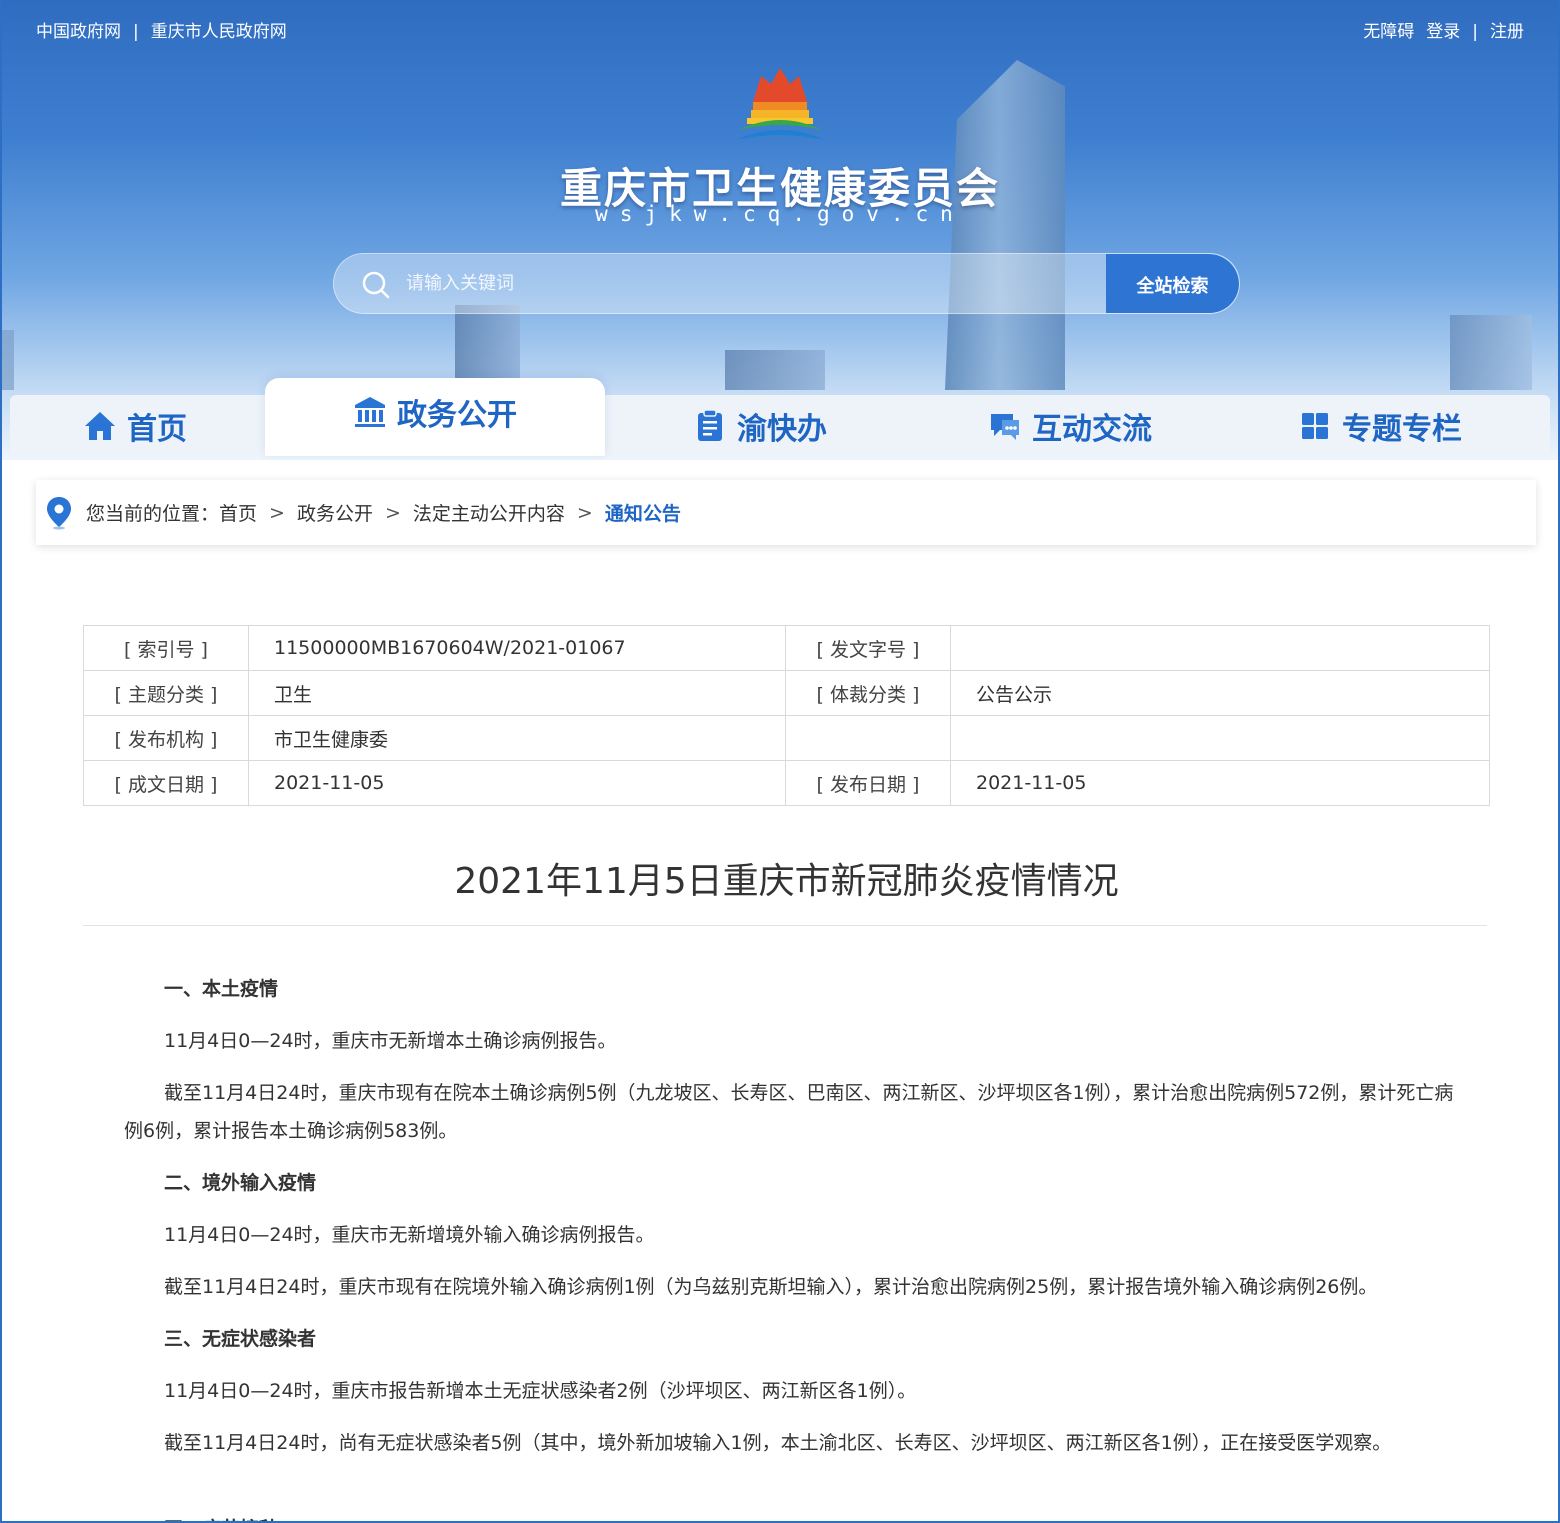 This screenshot has height=1523, width=1560. I want to click on article-paragraph: 11月4日0—24时，重庆市无新增本土确诊病例报告。, so click(390, 1041).